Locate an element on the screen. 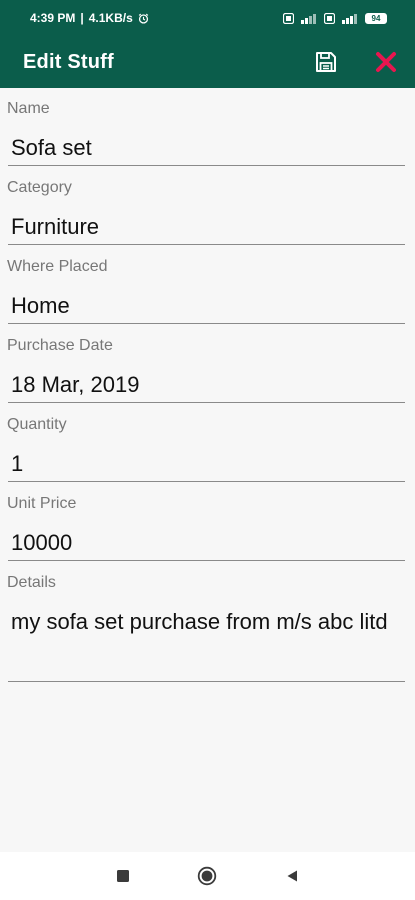 The image size is (415, 900). status-bar: 4:39 PM | 4.1KB/s 94 is located at coordinates (207, 18).